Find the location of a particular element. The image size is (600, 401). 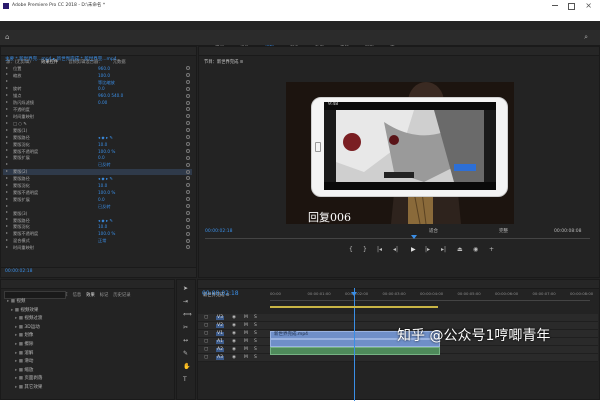

effect-property-row: 时间重映射 is located at coordinates (97, 116).